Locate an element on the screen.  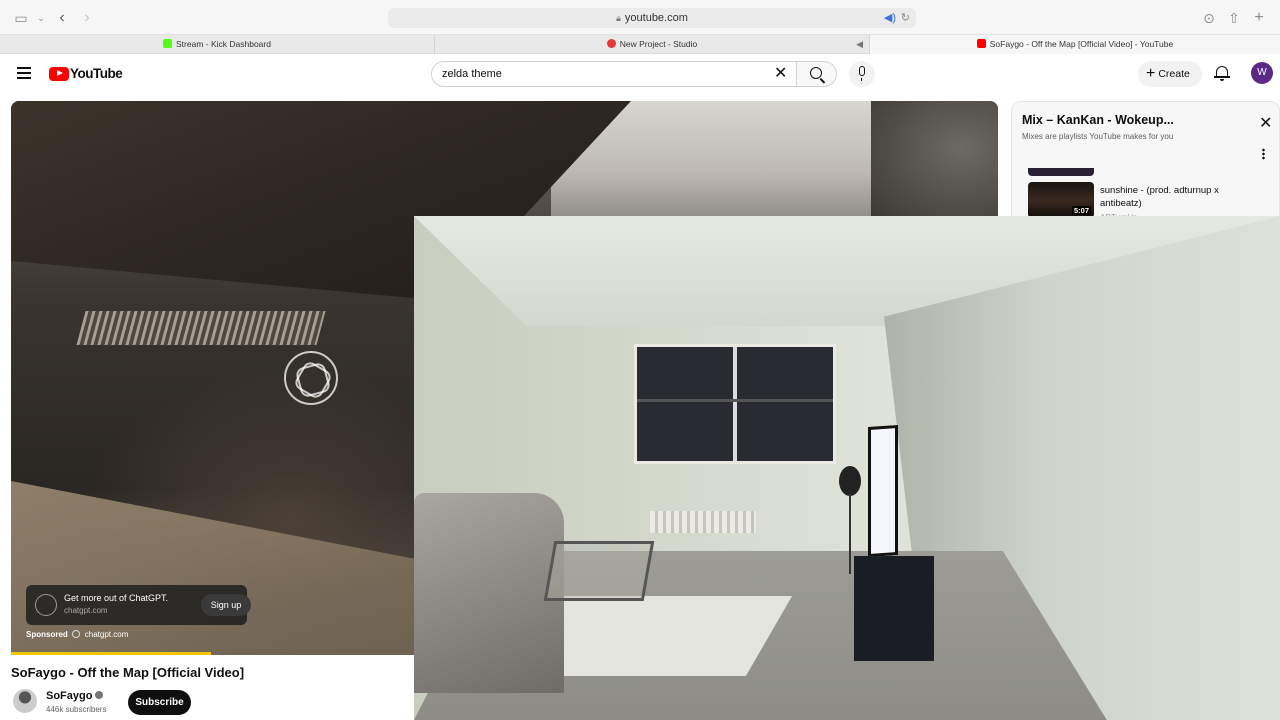
reload-icon: ↻ is located at coordinates (905, 18).